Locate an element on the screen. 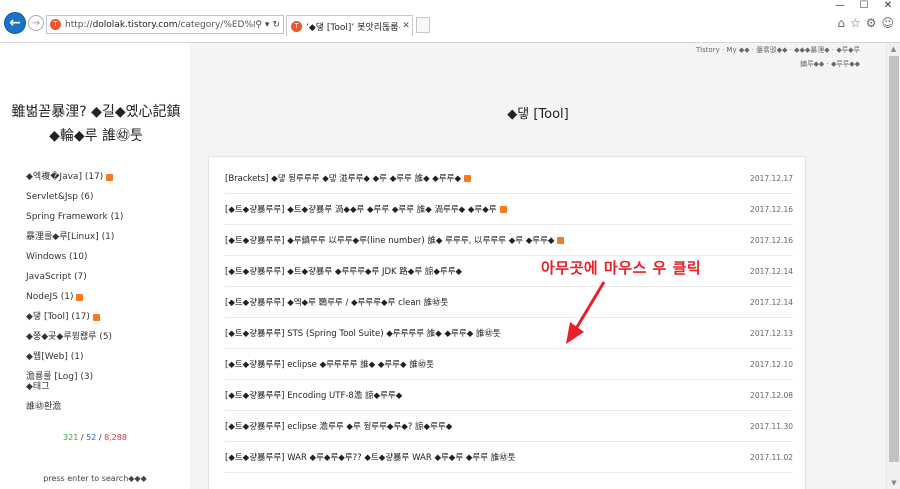 The height and width of the screenshot is (489, 900). category-item: ◆웹[Web] (1) is located at coordinates (74, 357).